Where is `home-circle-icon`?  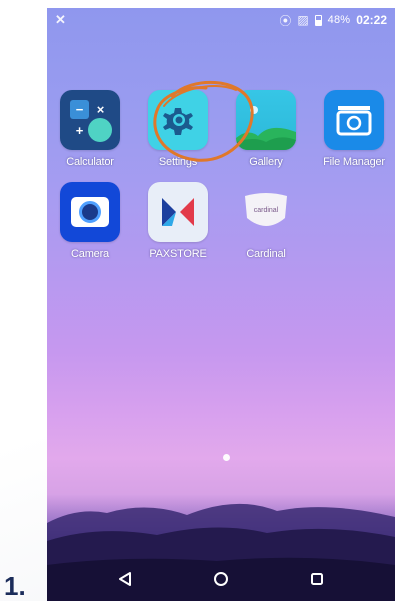 home-circle-icon is located at coordinates (221, 579).